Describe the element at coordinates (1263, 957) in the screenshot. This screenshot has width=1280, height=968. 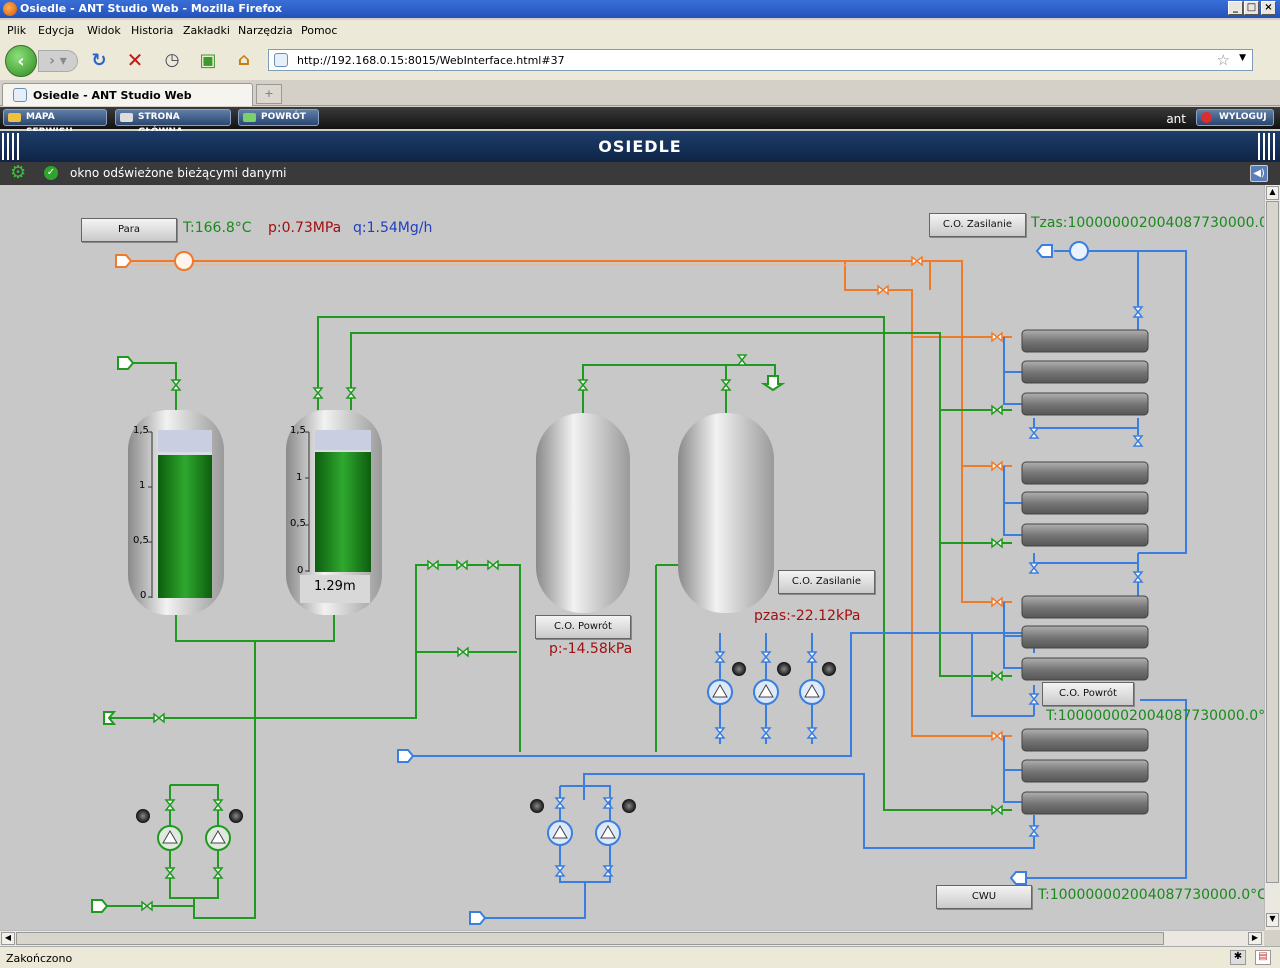
I see `security-icon: ▤` at that location.